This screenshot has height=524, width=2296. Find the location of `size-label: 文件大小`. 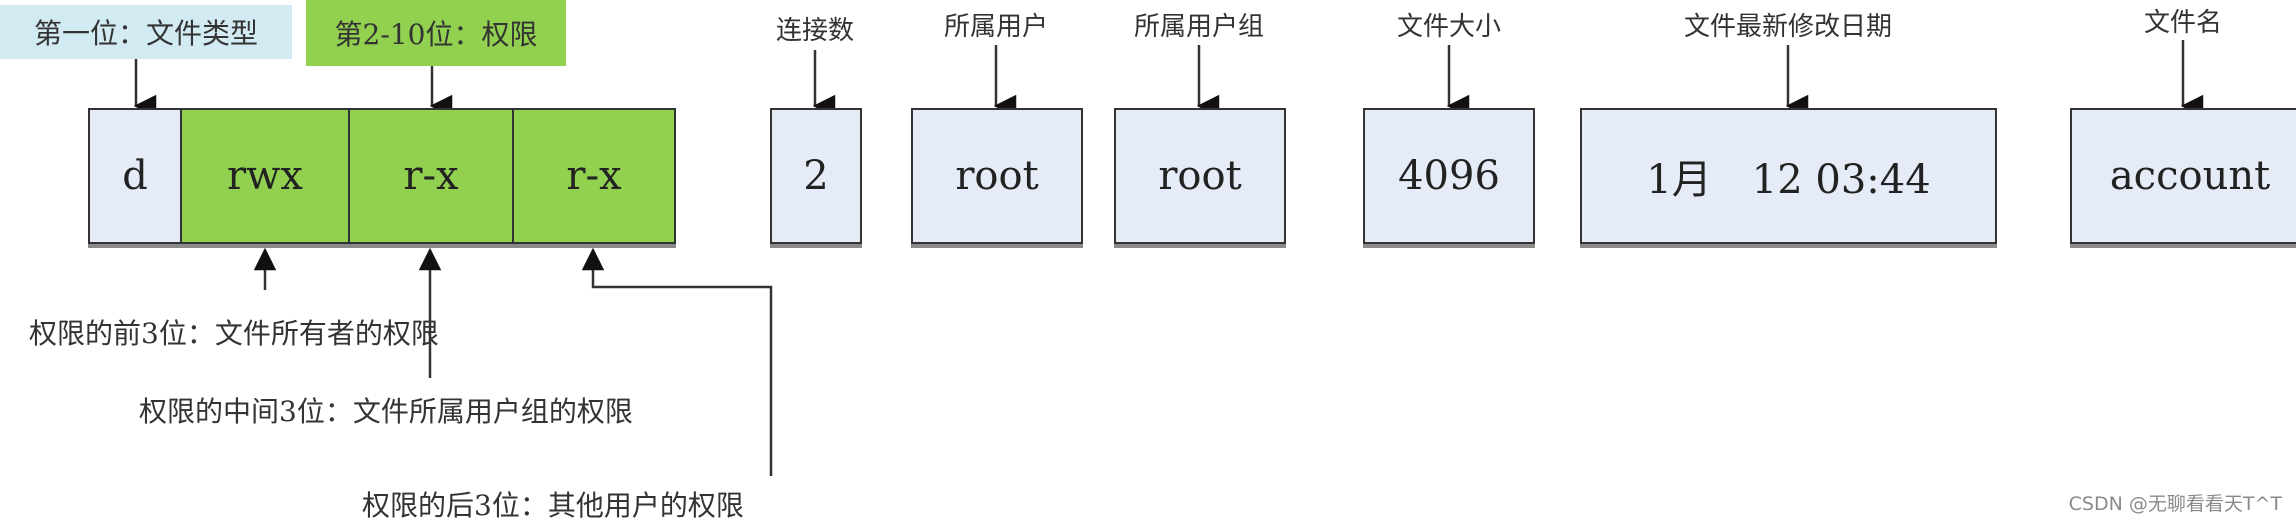

size-label: 文件大小 is located at coordinates (1449, 27).